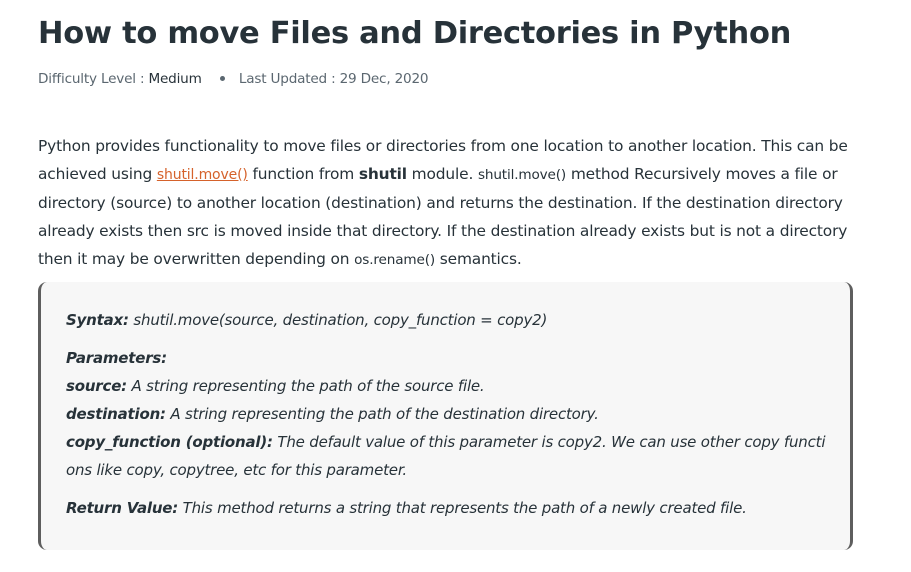  Describe the element at coordinates (202, 175) in the screenshot. I see `shutil-move-link: shutil.move()` at that location.